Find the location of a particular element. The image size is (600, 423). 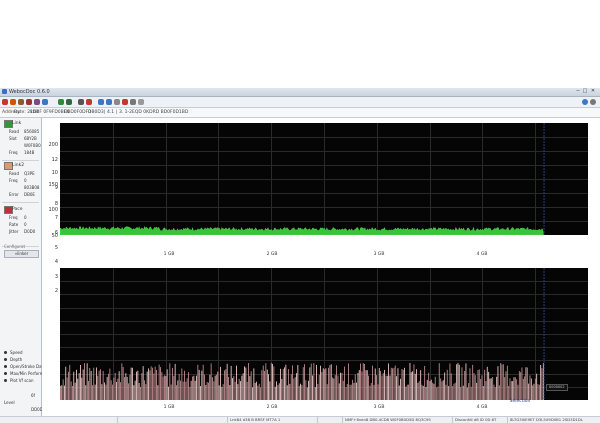

status-field: 8LTG3I0E9ET D3L5X9D0B1 2SD3D1DL is located at coordinates (546, 419).